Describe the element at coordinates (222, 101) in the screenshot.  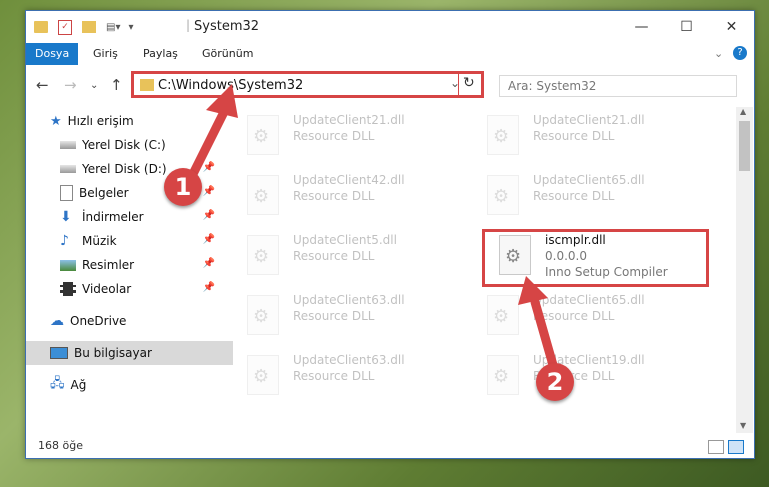
I see `arrow-1-head` at that location.